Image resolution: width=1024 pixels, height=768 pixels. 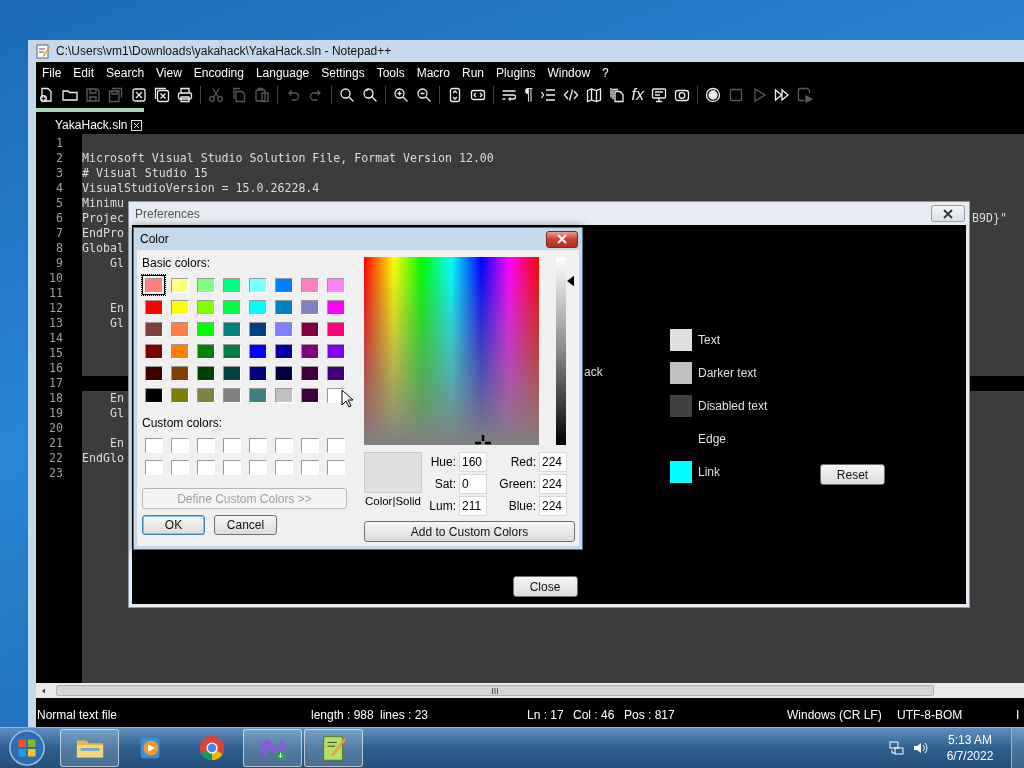 I want to click on menu-item: Macro, so click(x=433, y=73).